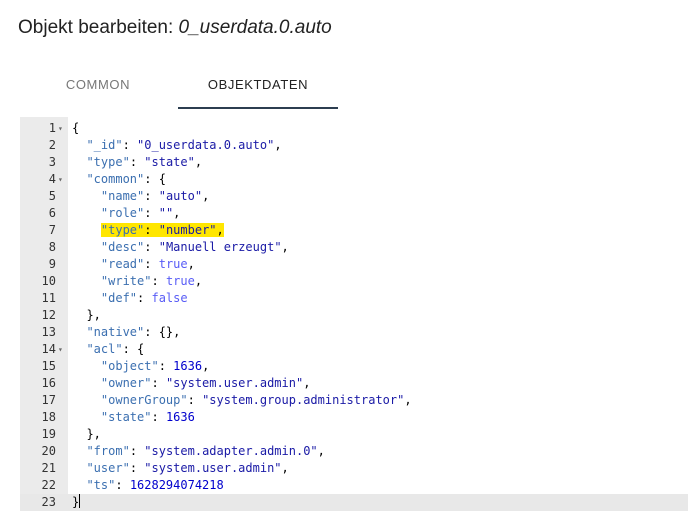  What do you see at coordinates (184, 145) in the screenshot?
I see `code-text: "_id": "0_userdata.0.auto",` at bounding box center [184, 145].